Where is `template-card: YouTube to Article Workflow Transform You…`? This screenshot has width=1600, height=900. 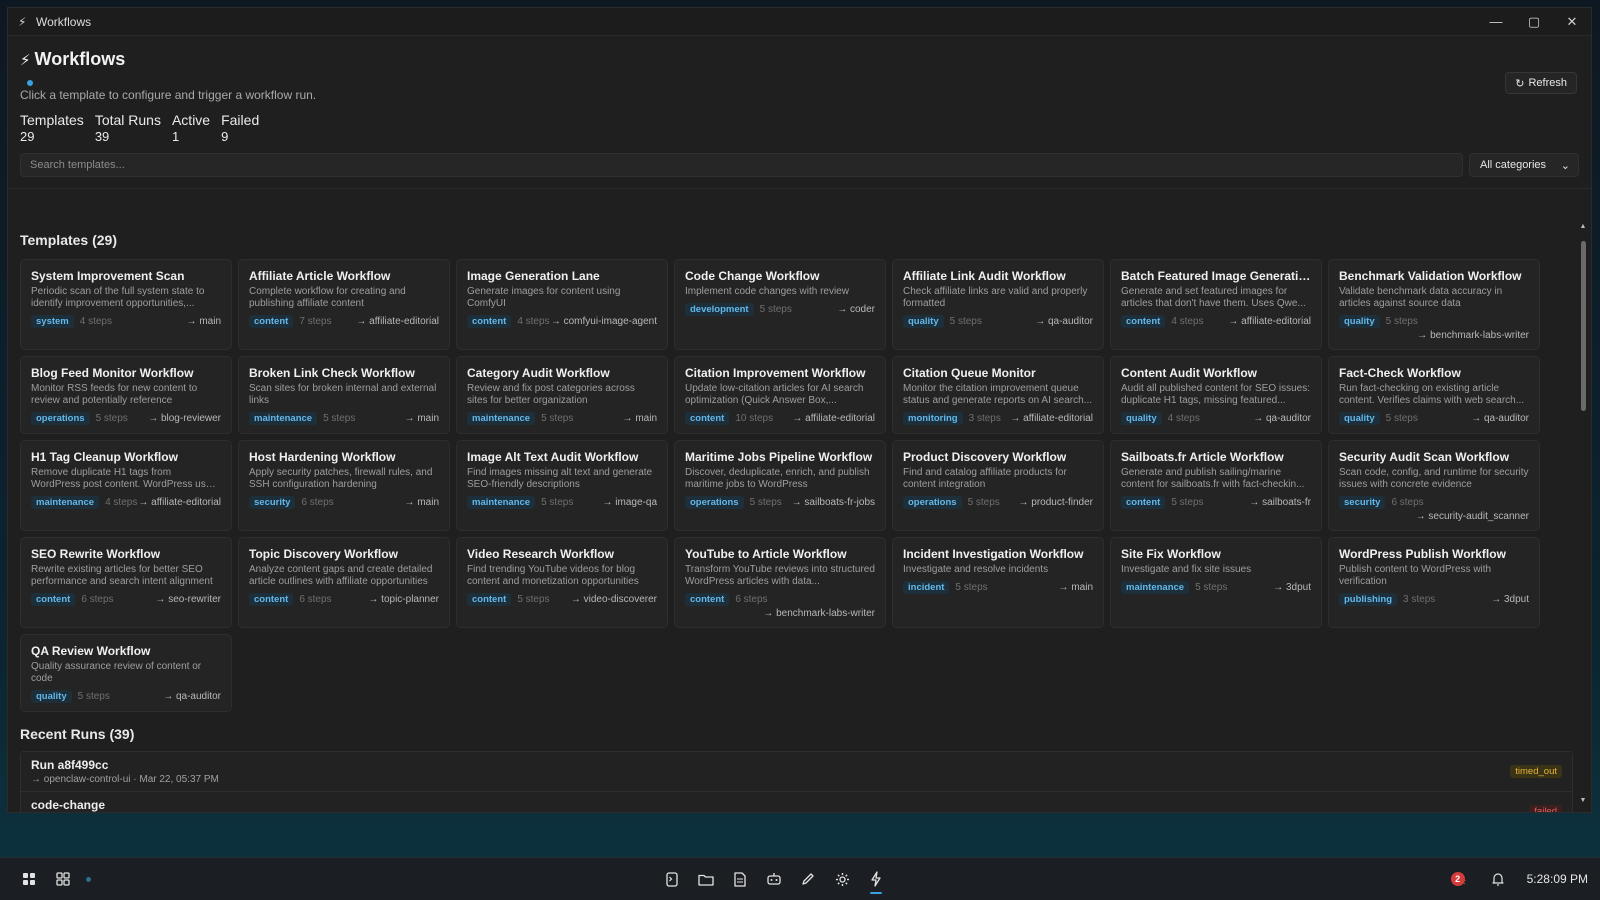 template-card: YouTube to Article Workflow Transform You… is located at coordinates (780, 582).